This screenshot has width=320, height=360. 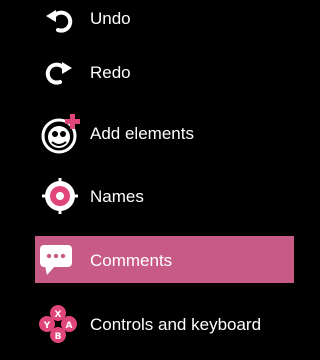 I want to click on names-target-icon, so click(x=60, y=198).